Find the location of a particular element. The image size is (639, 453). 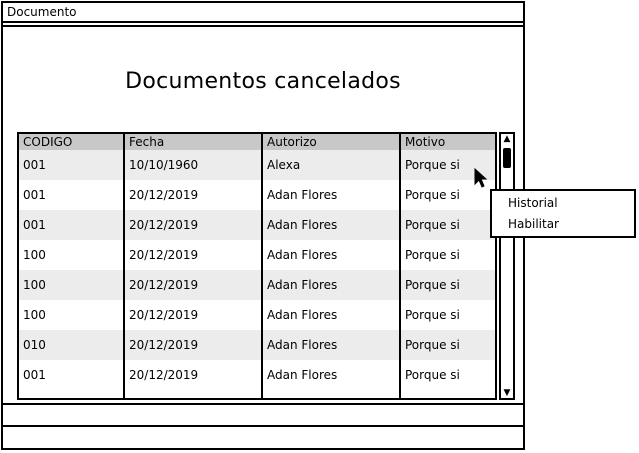

table-header: CODIGO Fecha Autorizo Motivo is located at coordinates (257, 142).